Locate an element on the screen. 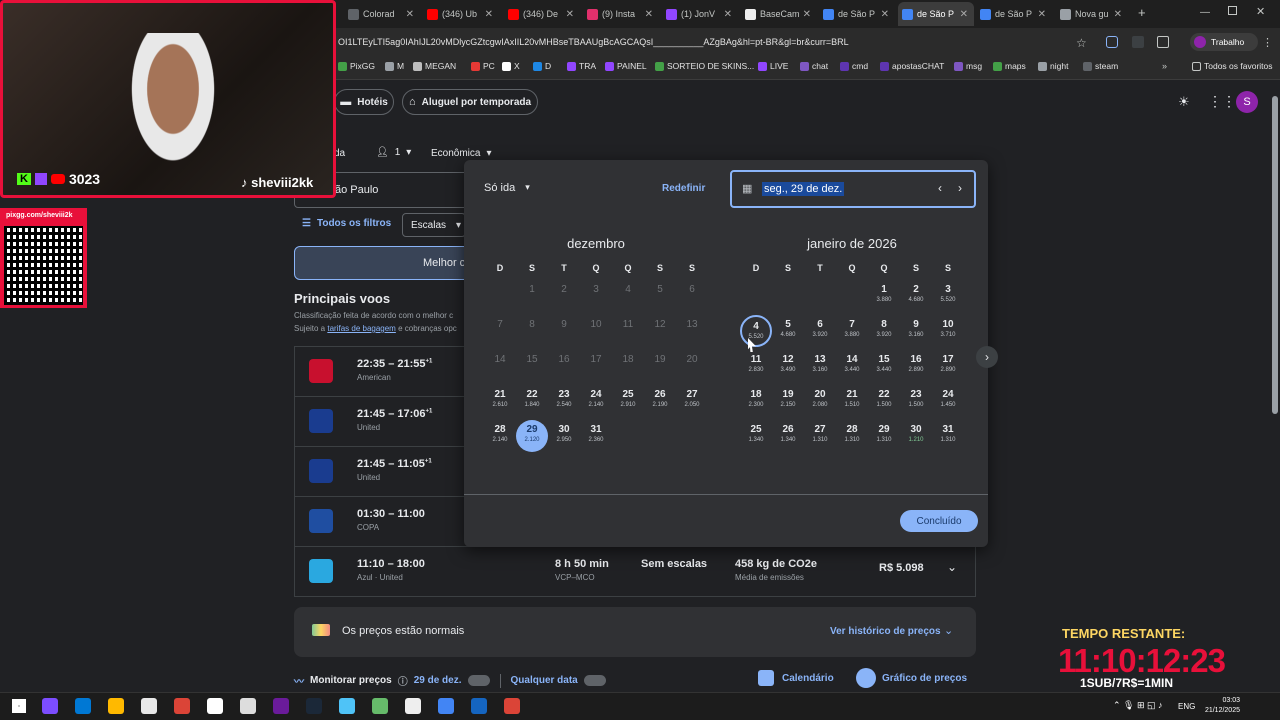  track-date-toggle is located at coordinates (478, 680).